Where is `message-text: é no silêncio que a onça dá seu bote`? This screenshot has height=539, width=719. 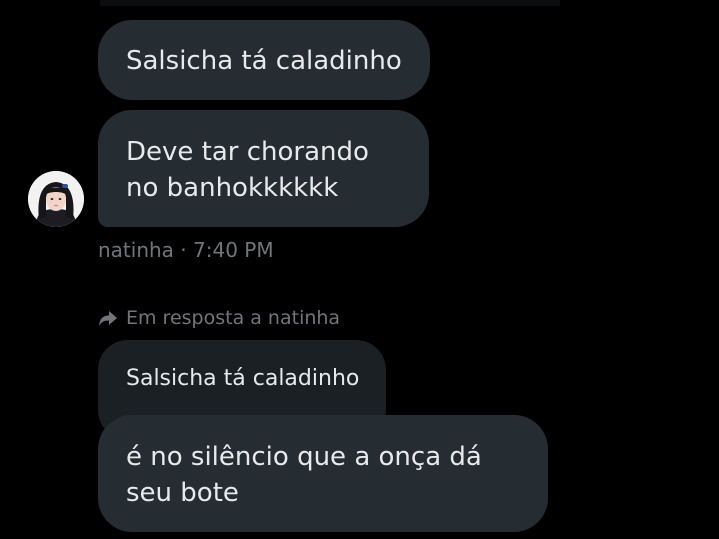 message-text: é no silêncio que a onça dá seu bote is located at coordinates (304, 475).